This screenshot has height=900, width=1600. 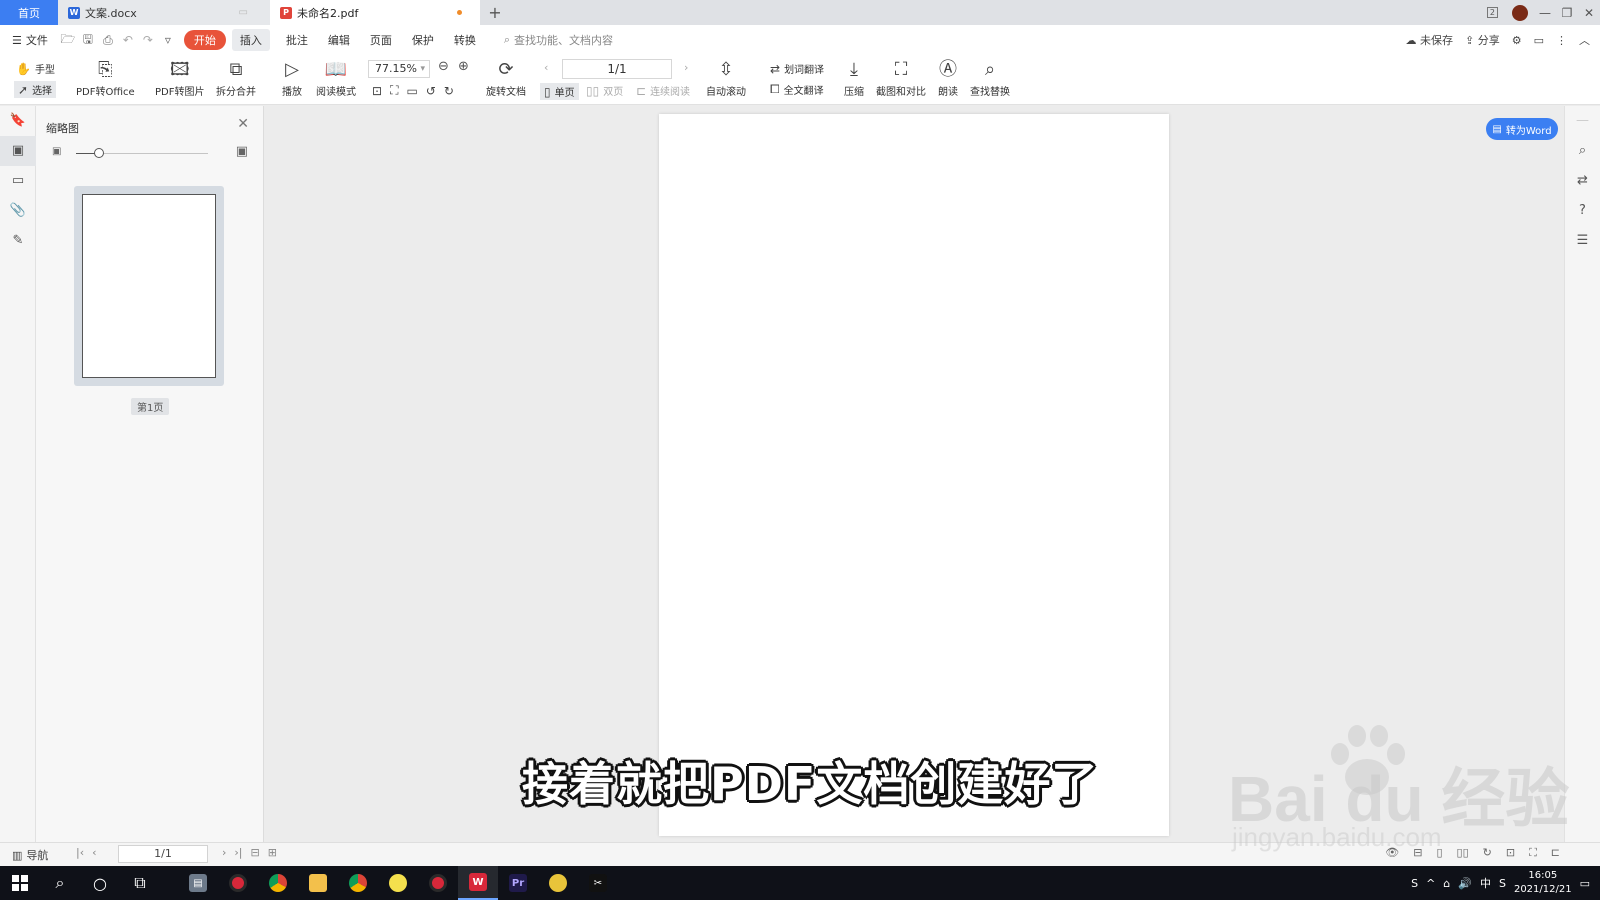 What do you see at coordinates (236, 78) in the screenshot?
I see `split-merge-button: ⧉ 拆分合并` at bounding box center [236, 78].